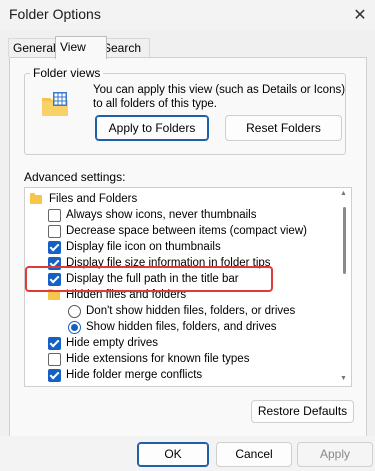  I want to click on list-item-label: Hide empty drives, so click(112, 343).